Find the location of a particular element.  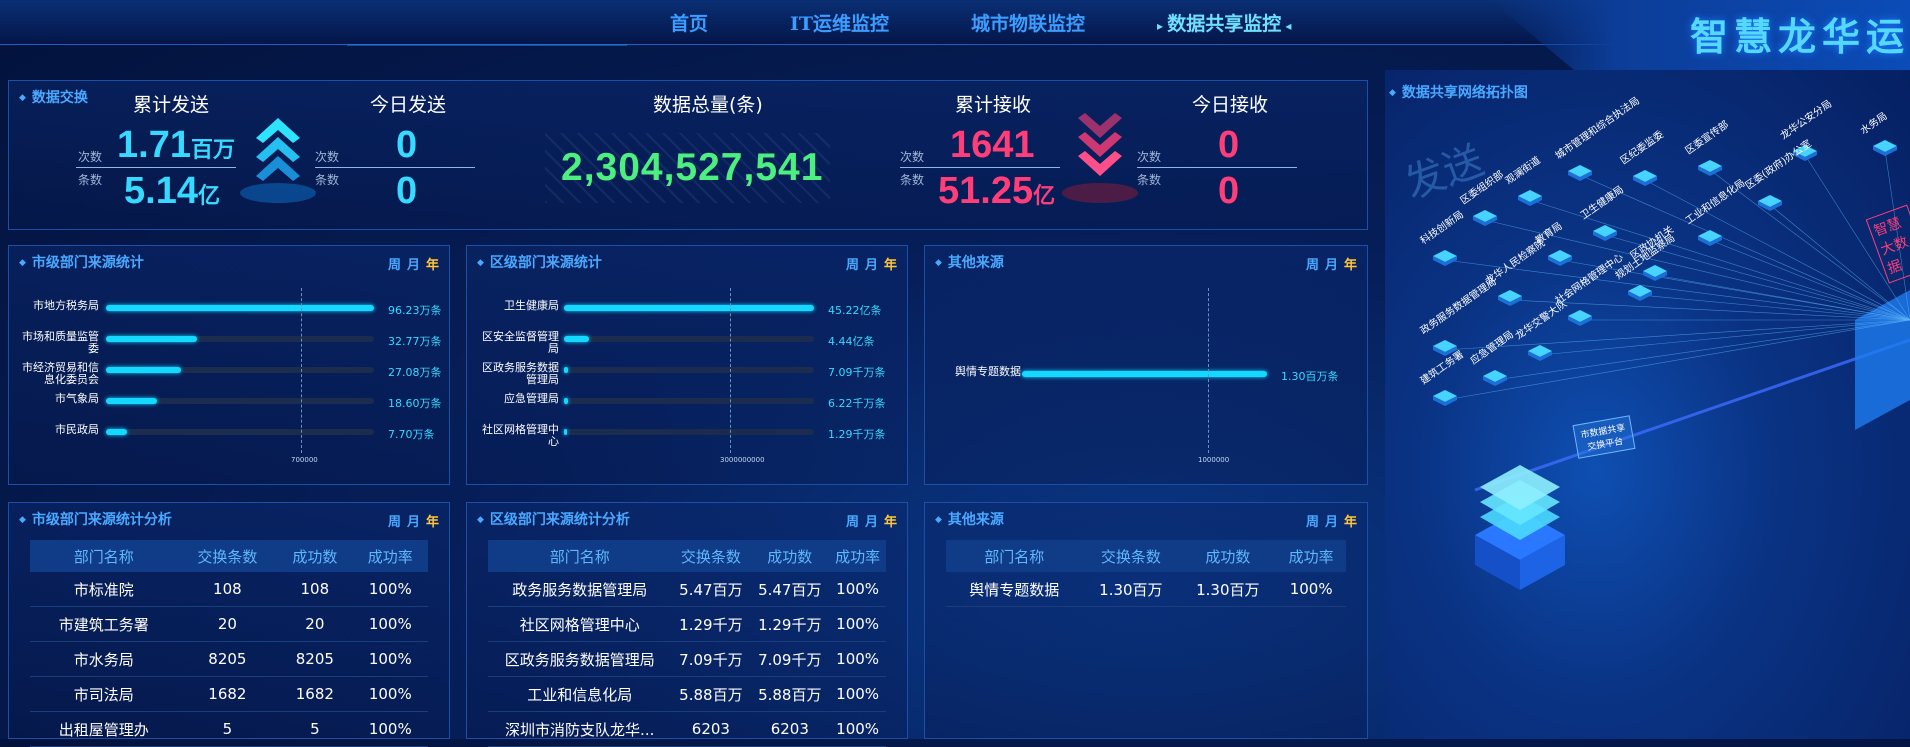

bar-label: 应急管理局 is located at coordinates (531, 398).